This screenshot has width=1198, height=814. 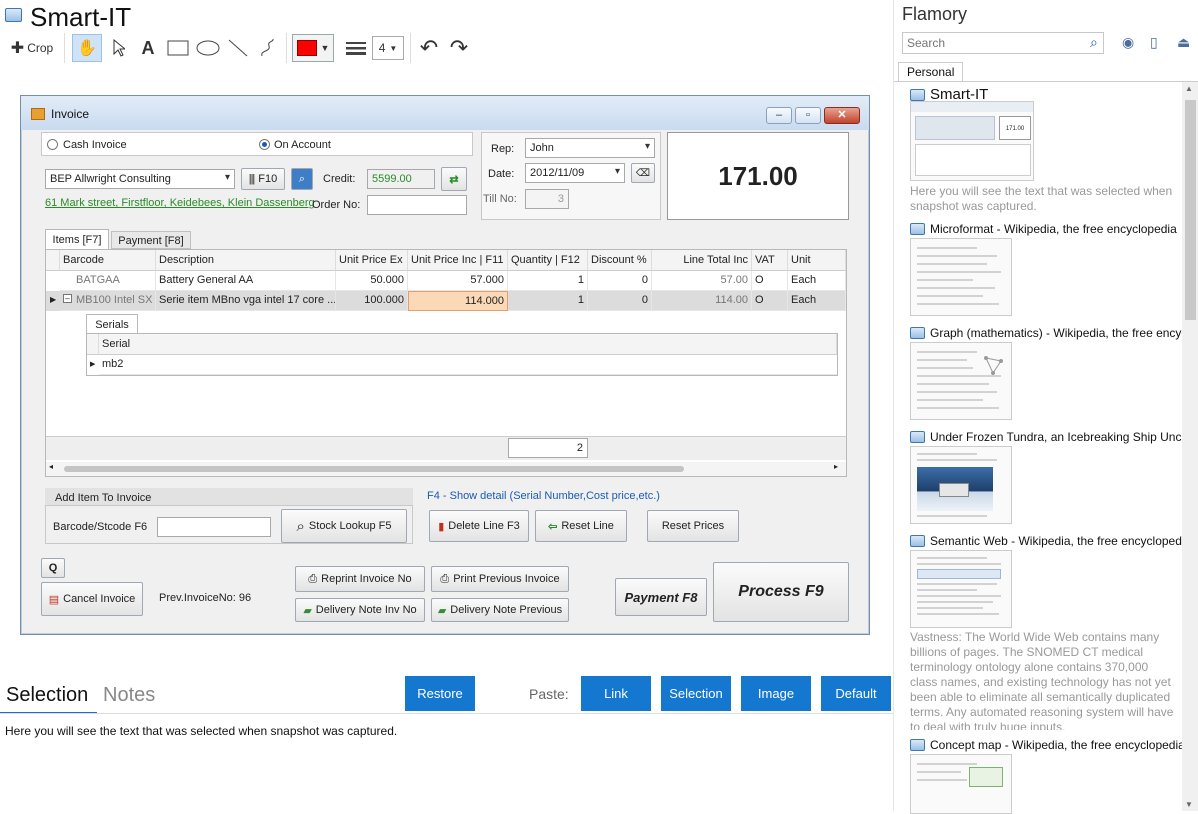 I want to click on customer-select: BEP Allwright Consulting, so click(x=140, y=179).